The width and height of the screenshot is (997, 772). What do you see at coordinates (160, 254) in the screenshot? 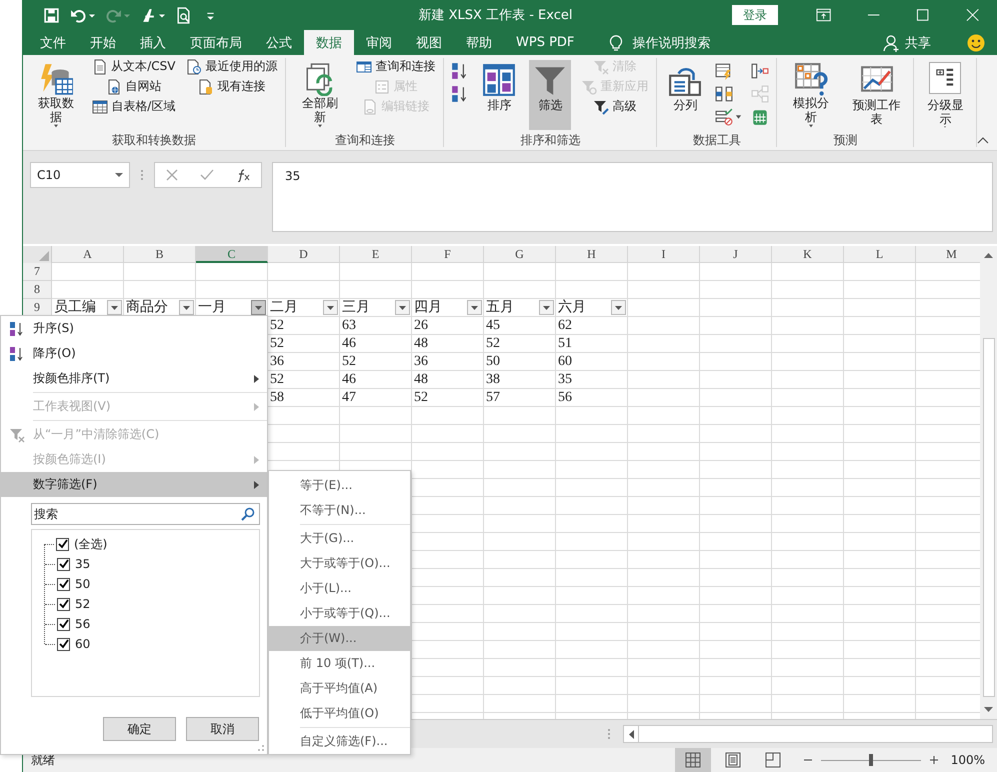
I see `column-header: B` at bounding box center [160, 254].